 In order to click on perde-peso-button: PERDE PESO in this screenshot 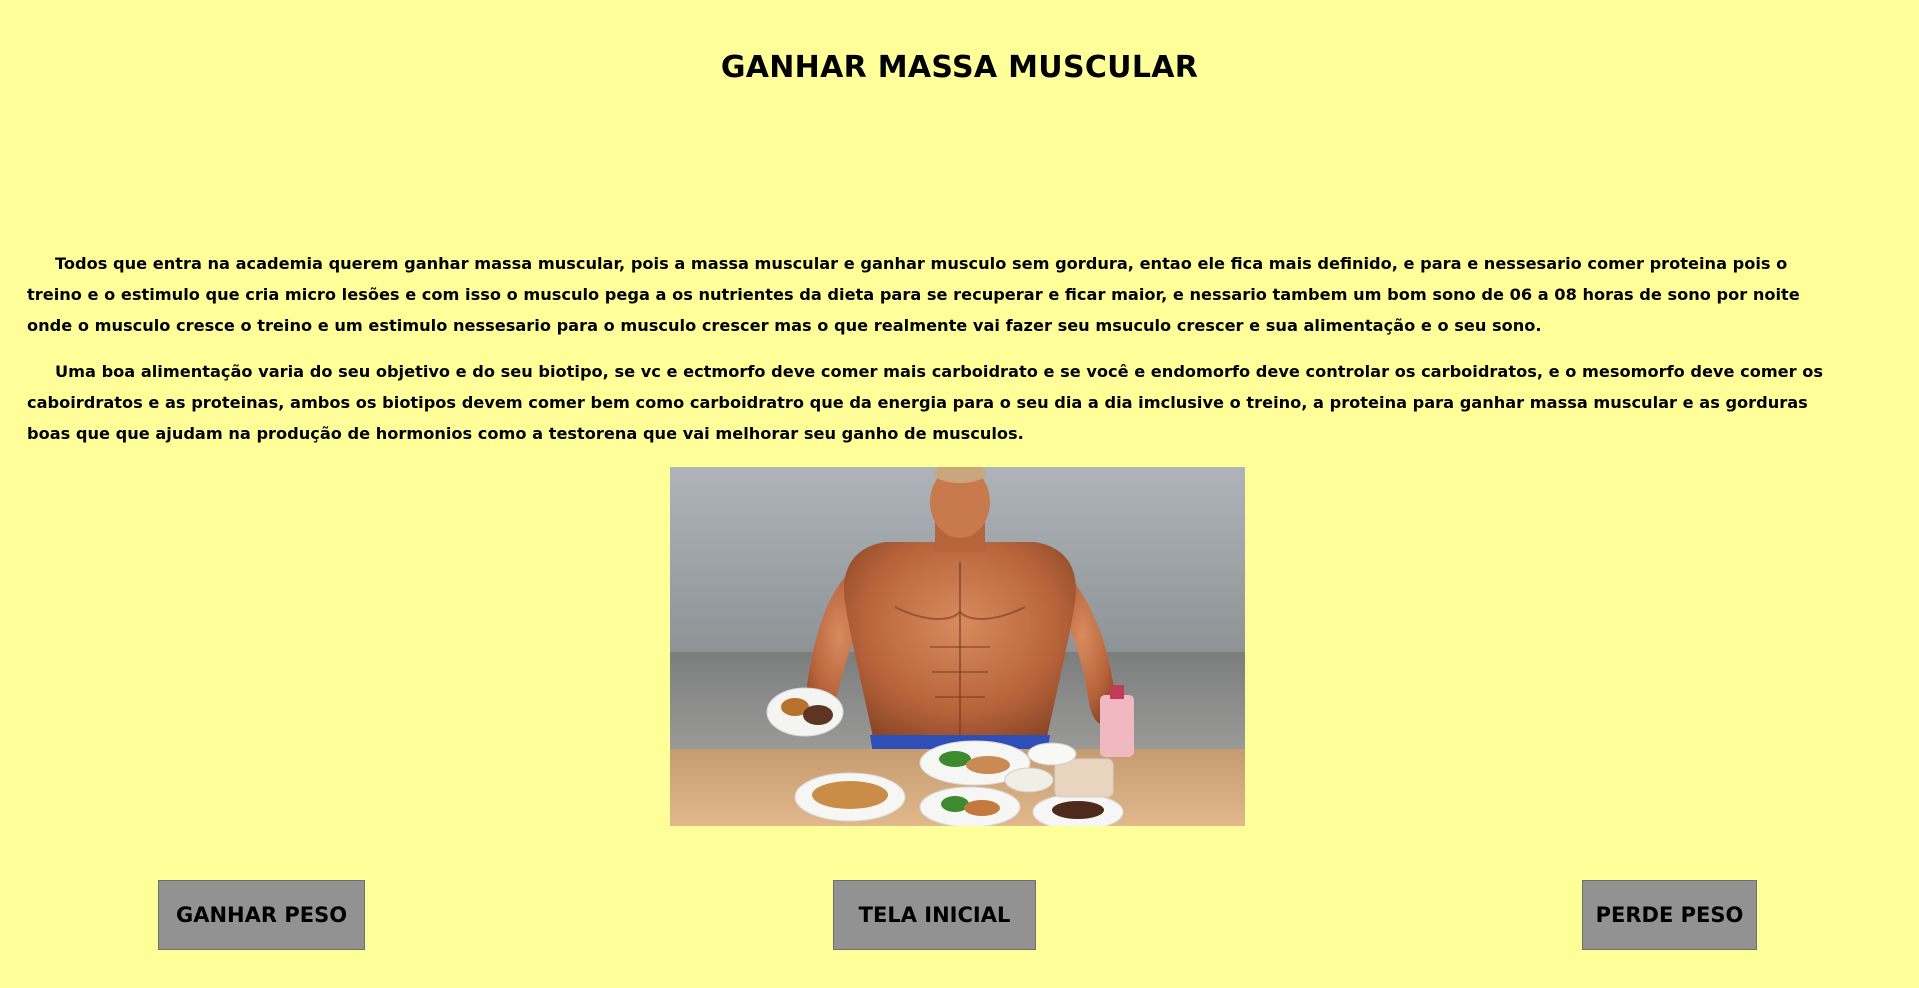, I will do `click(1669, 915)`.